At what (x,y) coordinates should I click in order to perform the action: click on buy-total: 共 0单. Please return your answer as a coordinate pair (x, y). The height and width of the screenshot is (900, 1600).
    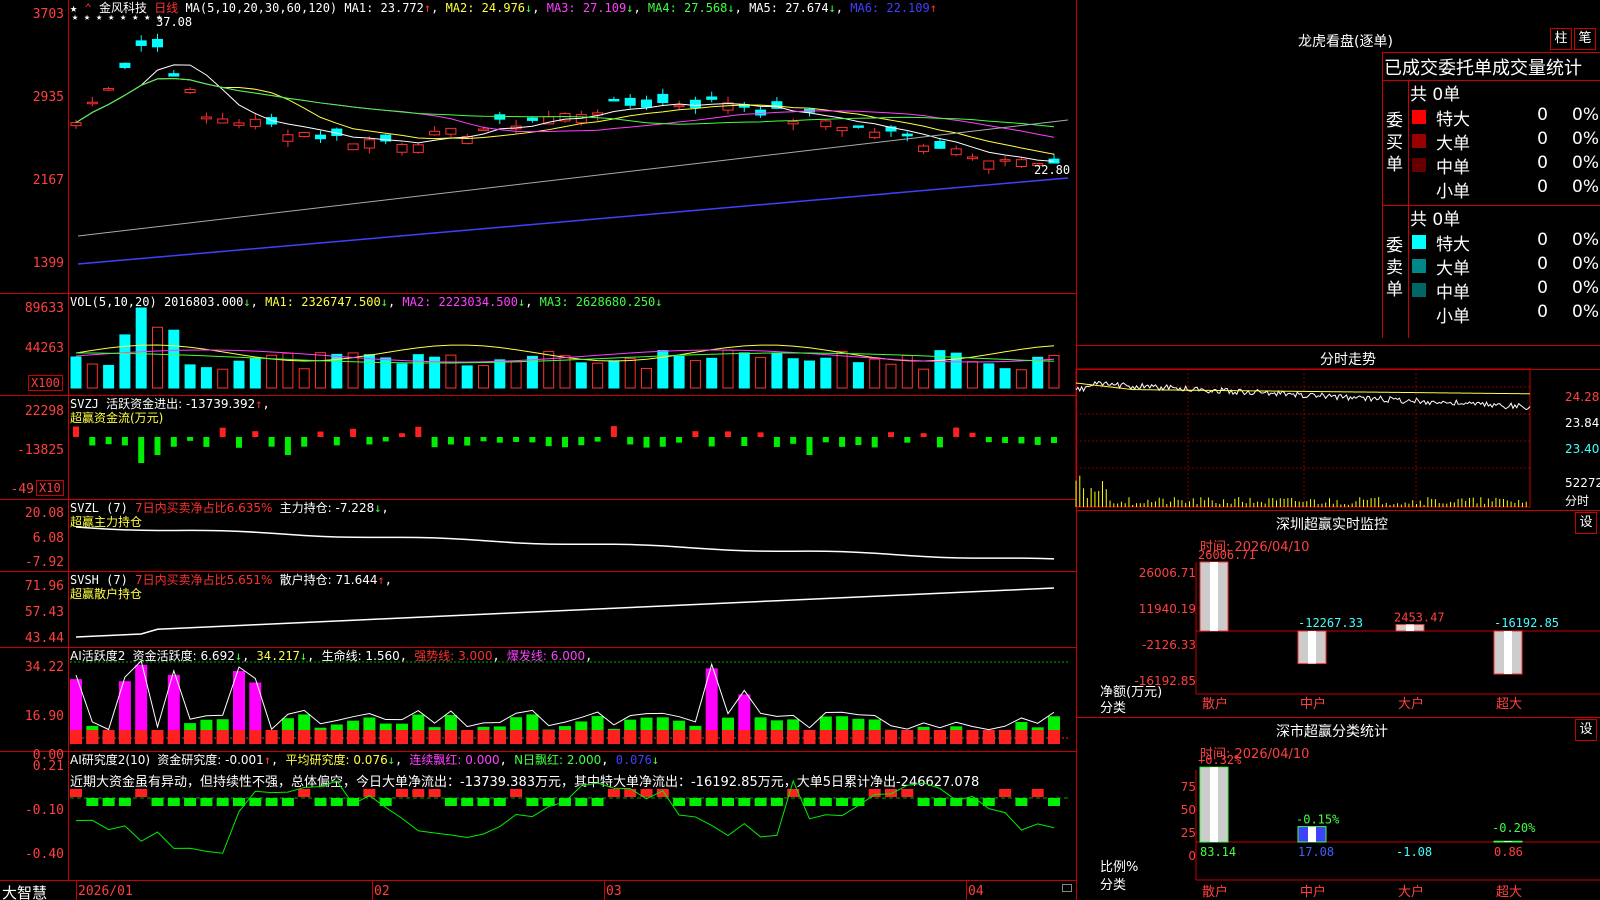
    Looking at the image, I should click on (1435, 95).